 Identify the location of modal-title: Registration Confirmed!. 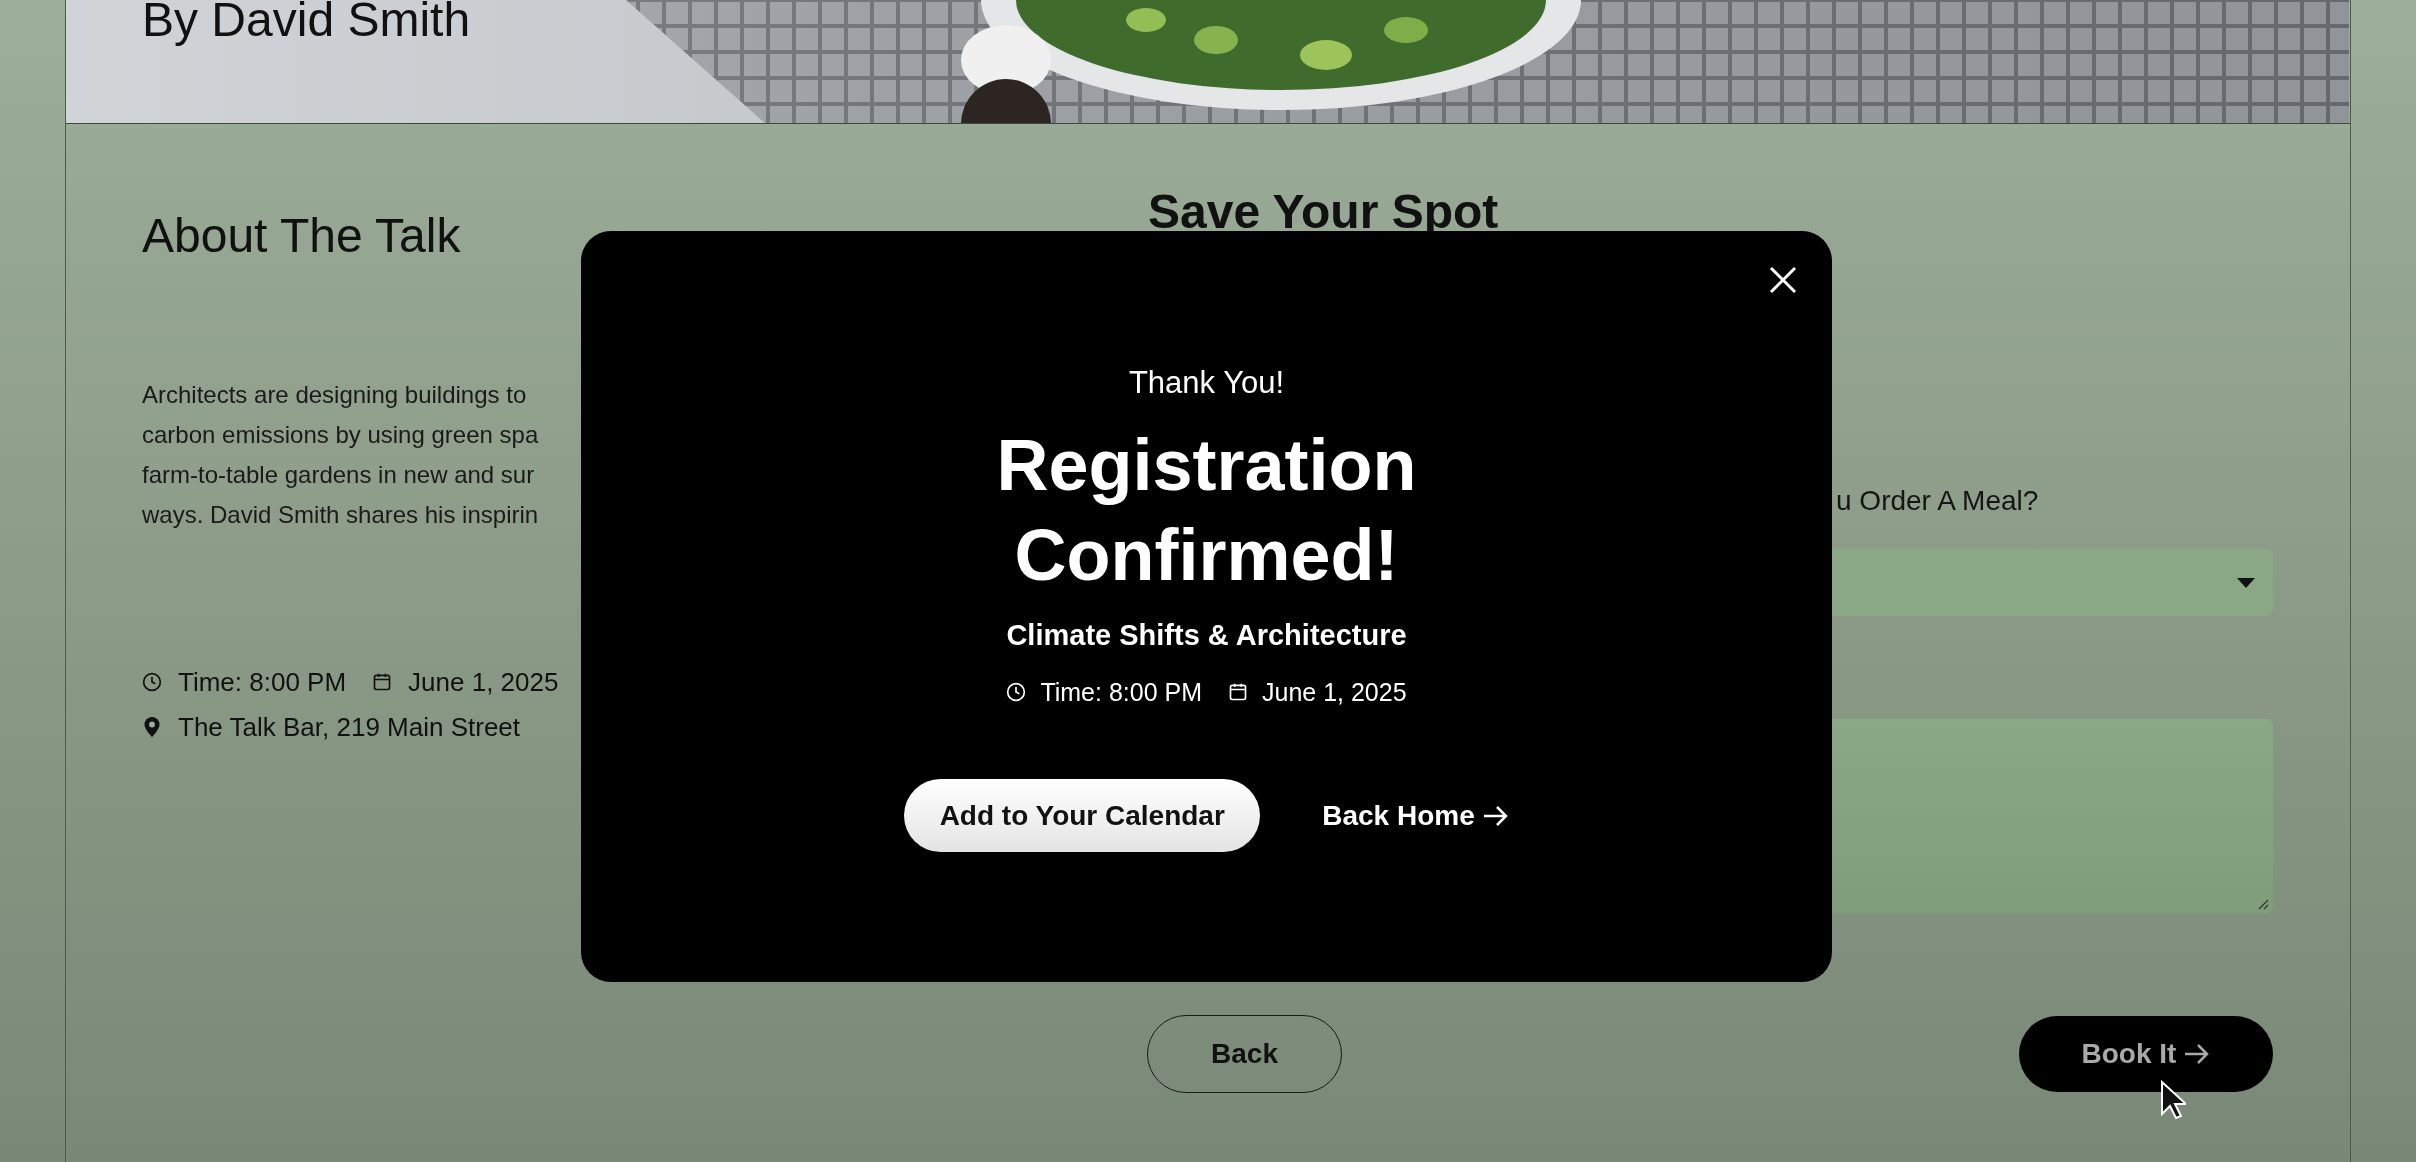
(1206, 510).